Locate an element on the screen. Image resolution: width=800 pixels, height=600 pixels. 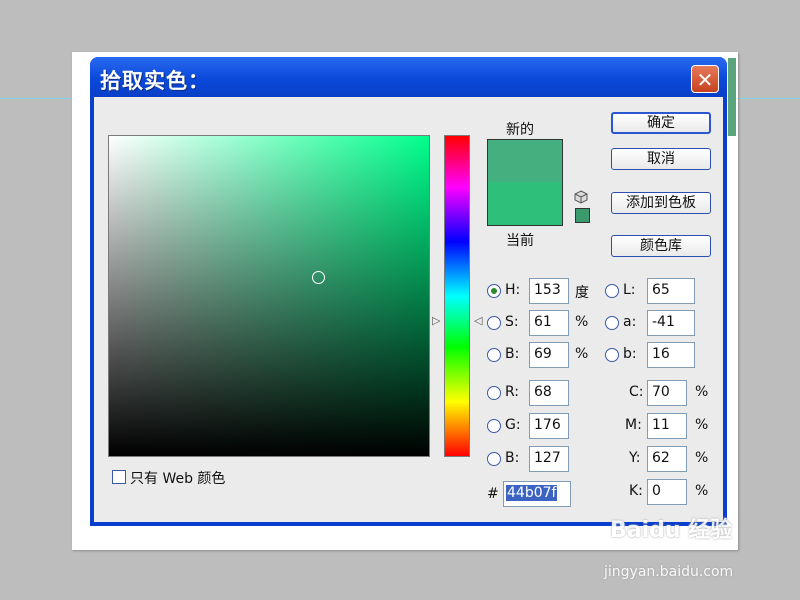
web-safe-swatch is located at coordinates (582, 215).